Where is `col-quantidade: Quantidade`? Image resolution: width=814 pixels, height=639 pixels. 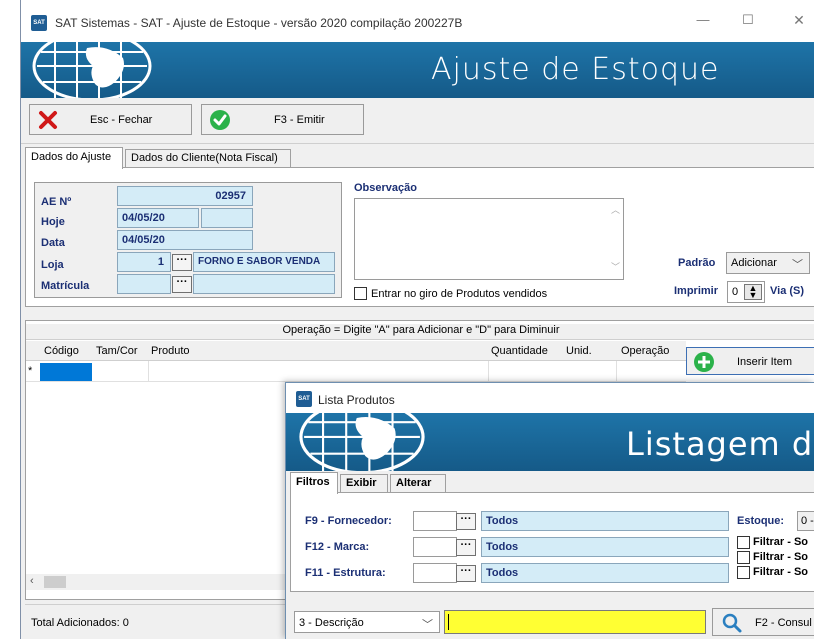 col-quantidade: Quantidade is located at coordinates (519, 351).